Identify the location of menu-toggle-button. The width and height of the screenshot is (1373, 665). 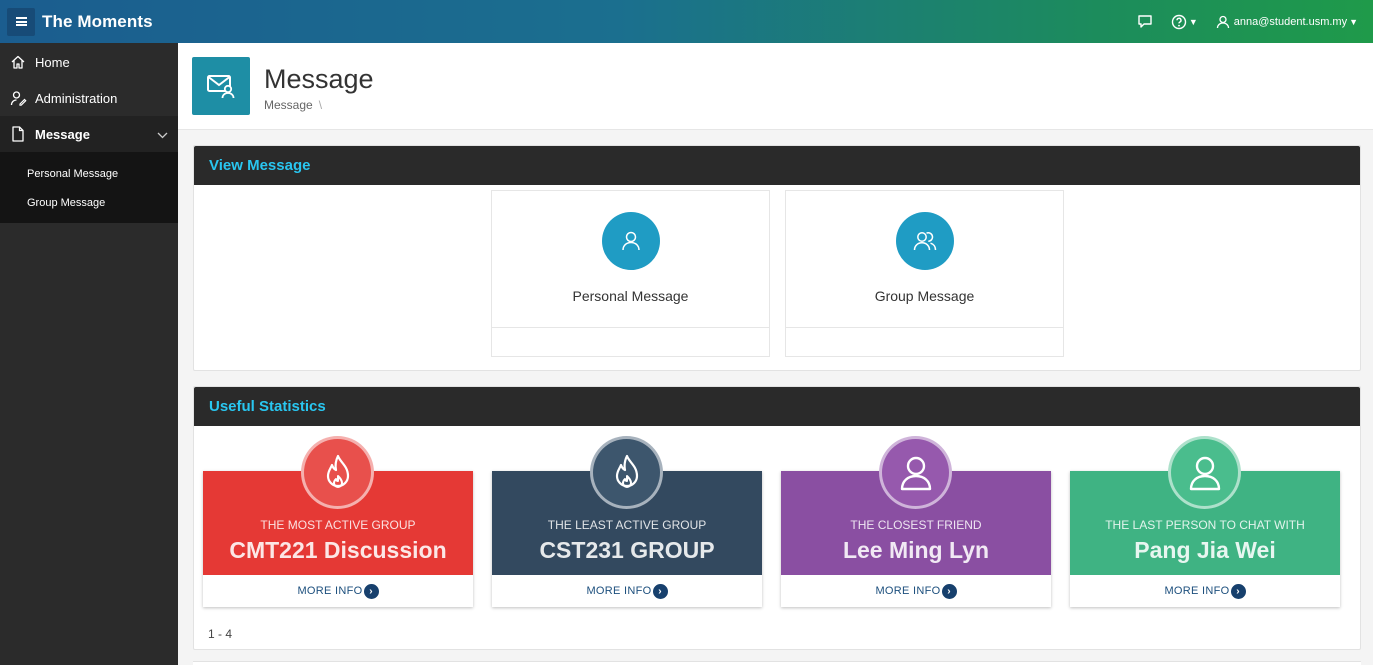
(21, 21).